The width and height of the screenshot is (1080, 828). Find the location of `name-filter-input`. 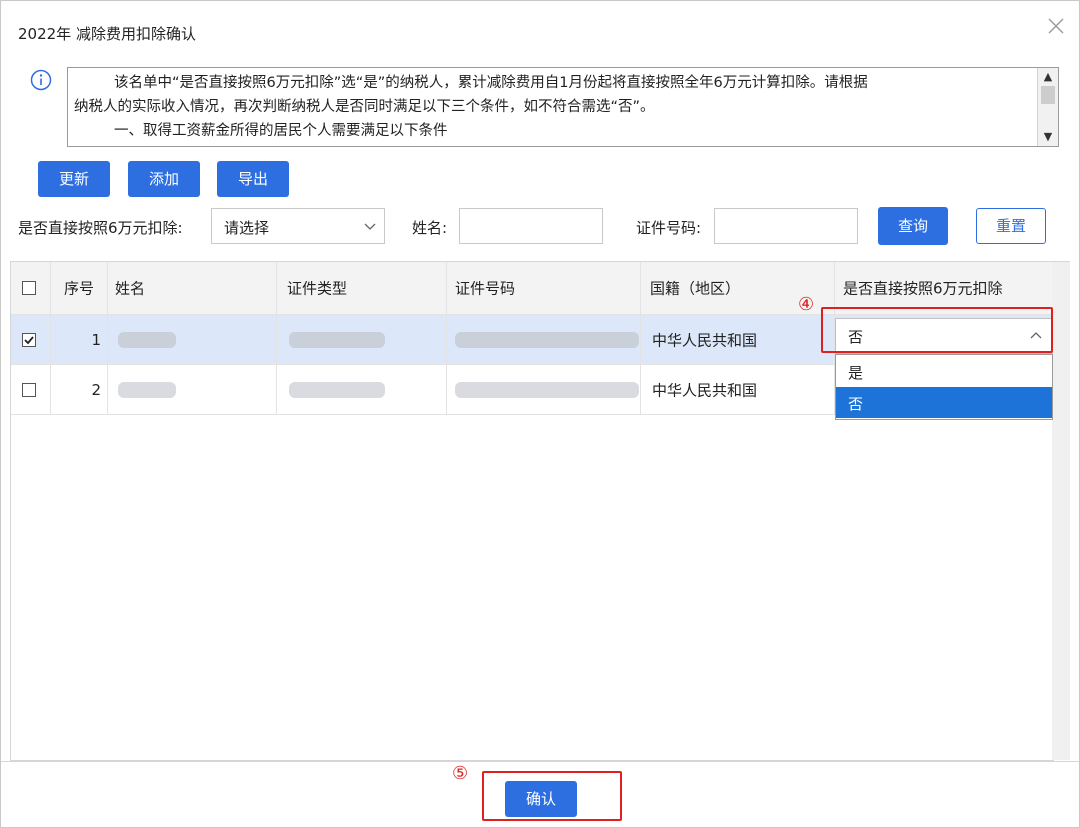

name-filter-input is located at coordinates (531, 226).